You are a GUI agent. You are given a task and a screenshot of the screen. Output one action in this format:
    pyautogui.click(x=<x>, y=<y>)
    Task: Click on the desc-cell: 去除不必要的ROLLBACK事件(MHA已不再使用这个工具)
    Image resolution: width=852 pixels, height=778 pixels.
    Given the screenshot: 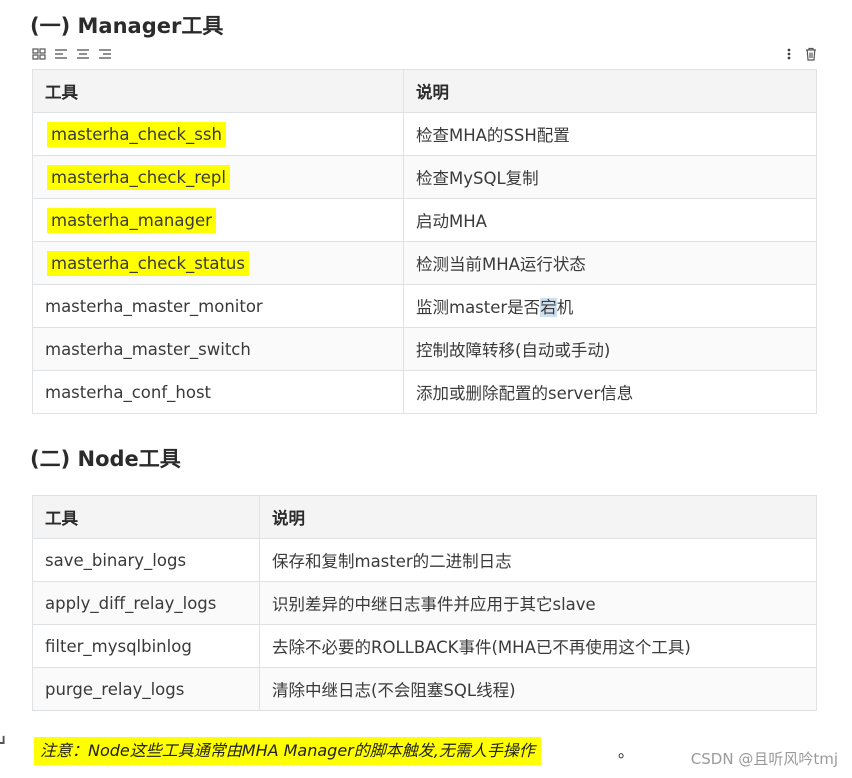 What is the action you would take?
    pyautogui.click(x=538, y=646)
    